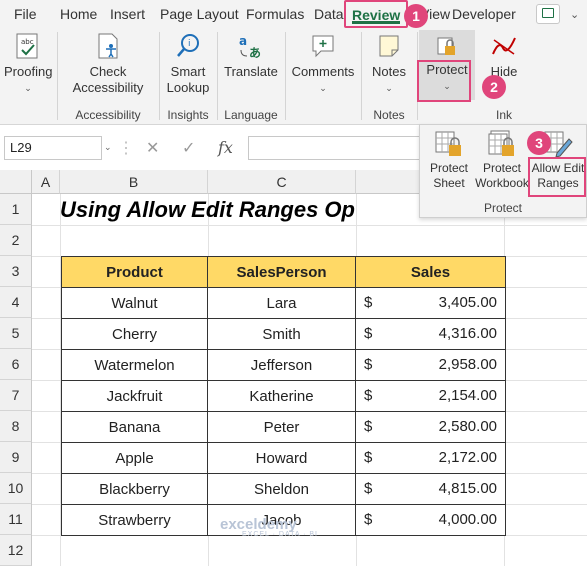 The width and height of the screenshot is (587, 566). Describe the element at coordinates (28, 64) in the screenshot. I see `proofing-button: abc Proofing ⌄` at that location.